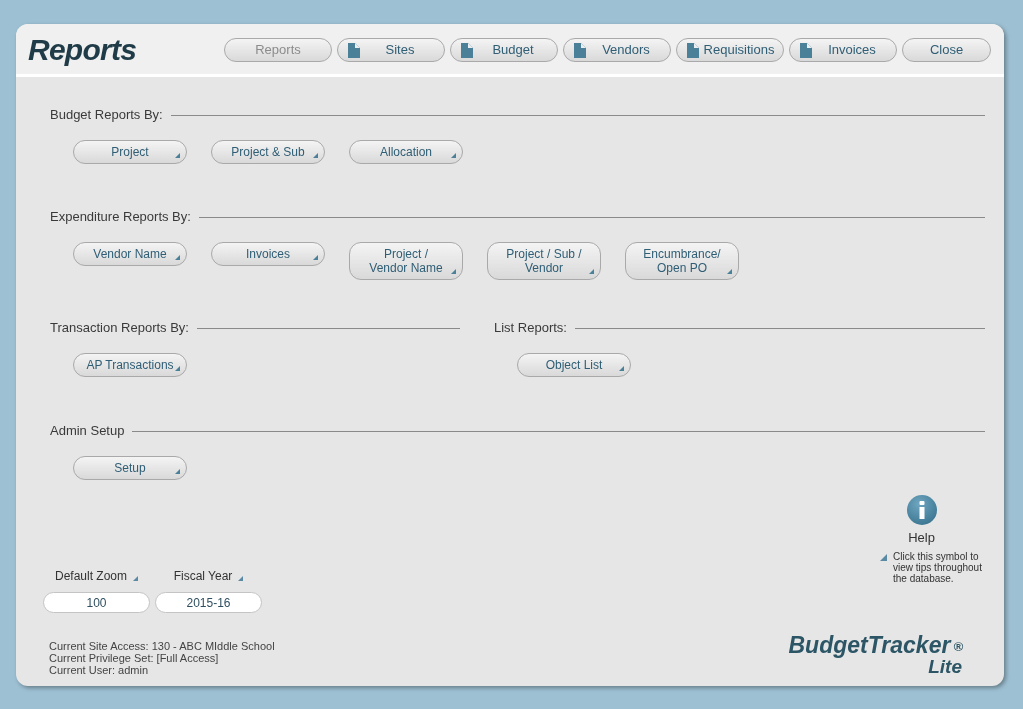  What do you see at coordinates (130, 365) in the screenshot?
I see `report-button: AP Transactions` at bounding box center [130, 365].